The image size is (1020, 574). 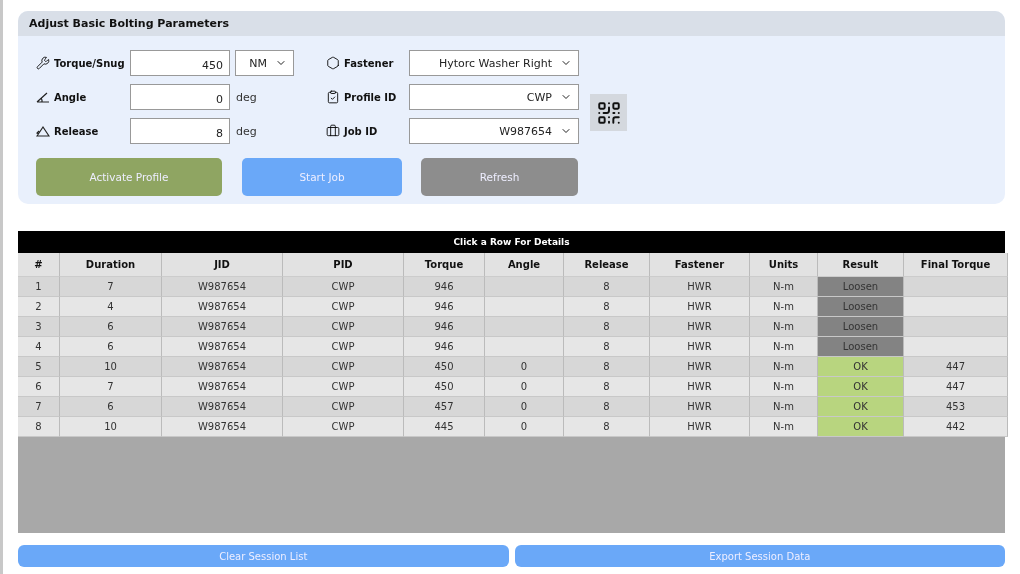 I want to click on column-header: JID, so click(x=222, y=265).